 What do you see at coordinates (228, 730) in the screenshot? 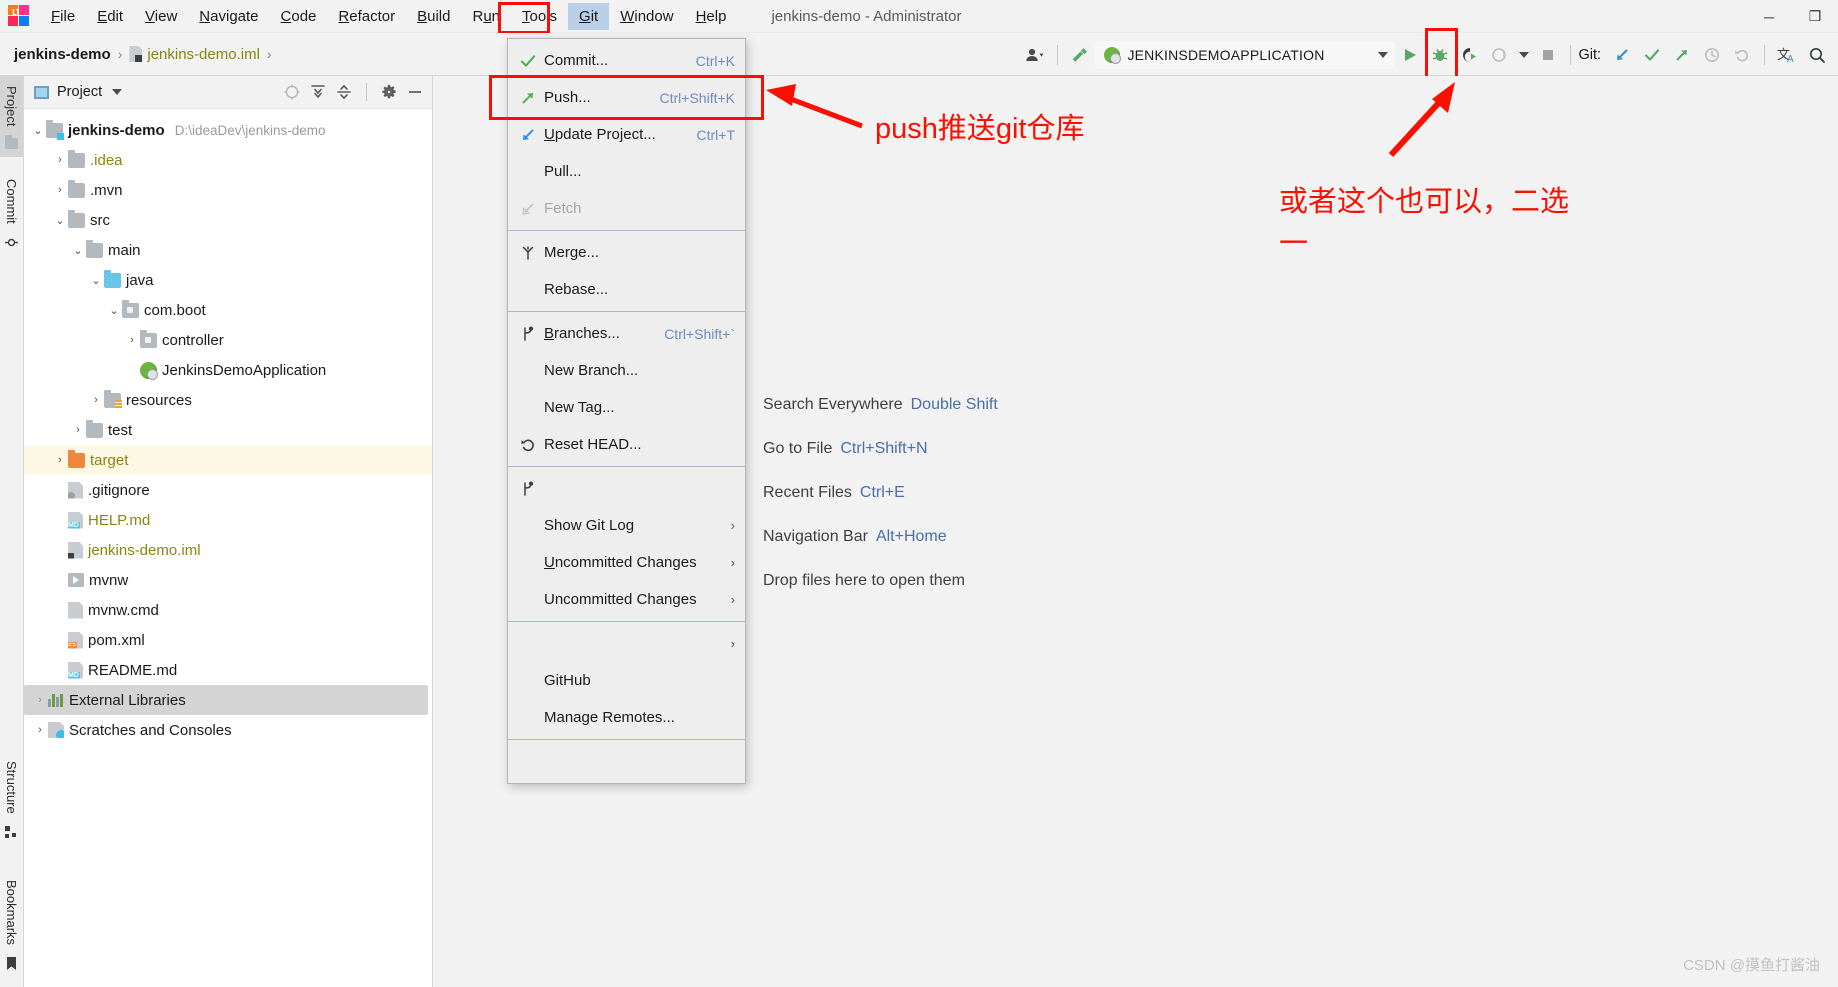
I see `tree-node-scratches-and-consoles: › Scratches and Consoles` at bounding box center [228, 730].